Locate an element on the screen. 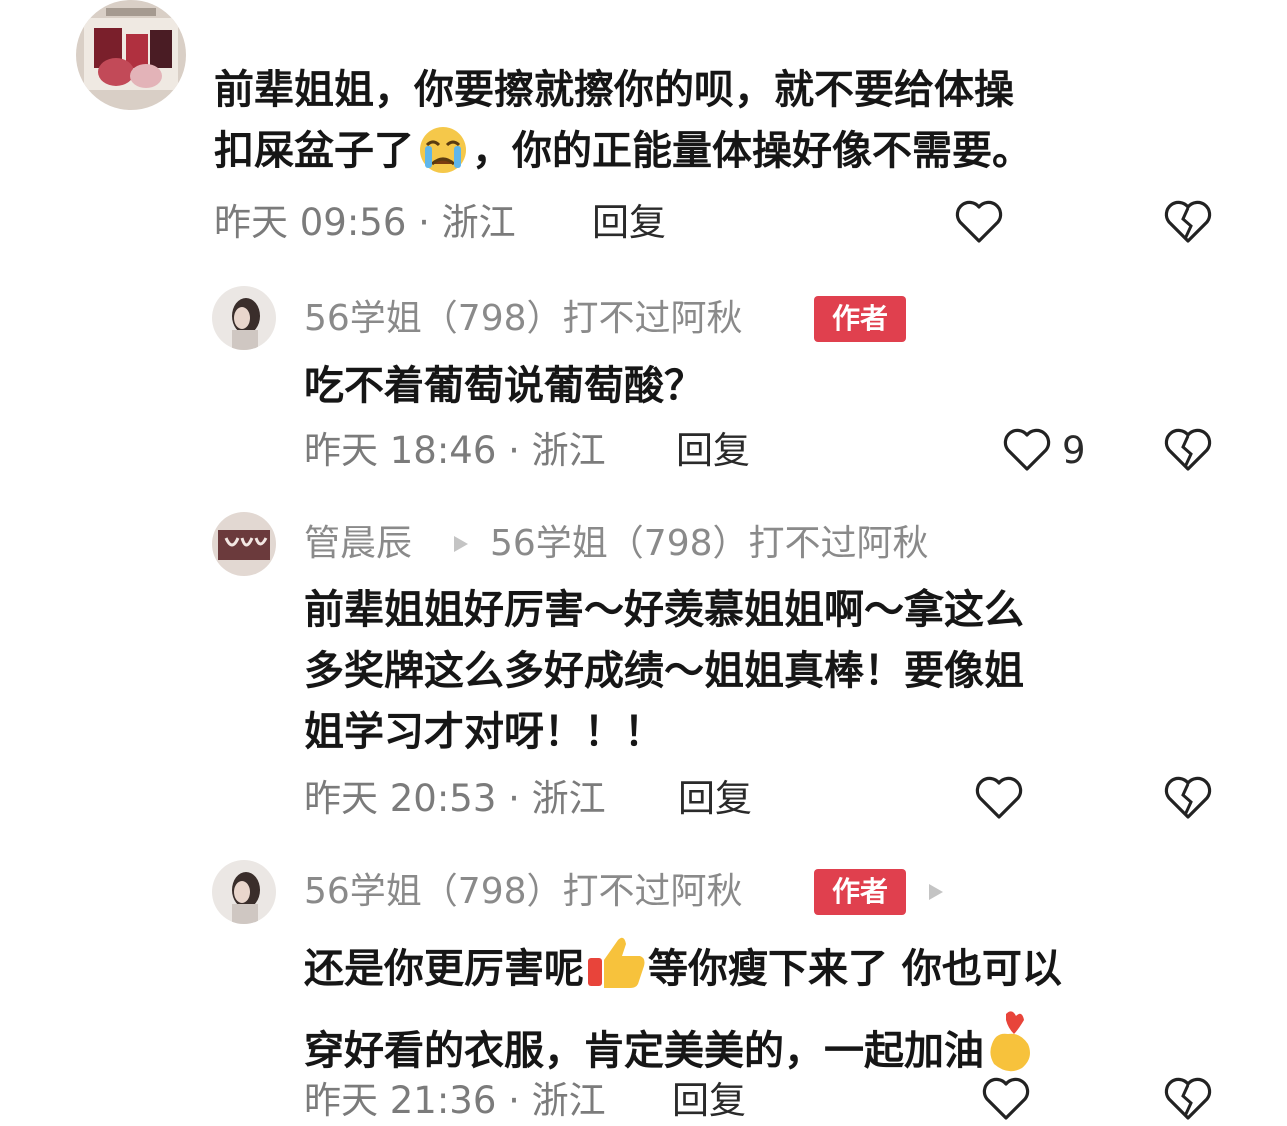 This screenshot has height=1126, width=1287. comment-line: 还是你更厉害呢 等你瘦下来了 你也可以 is located at coordinates (683, 971).